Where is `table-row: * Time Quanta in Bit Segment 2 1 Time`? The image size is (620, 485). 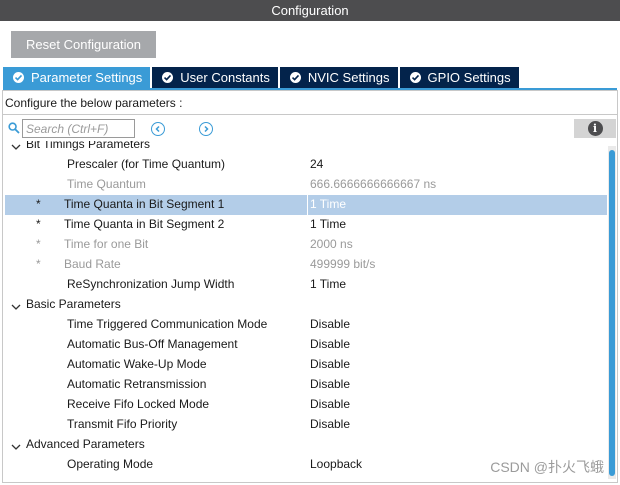 table-row: * Time Quanta in Bit Segment 2 1 Time is located at coordinates (306, 225).